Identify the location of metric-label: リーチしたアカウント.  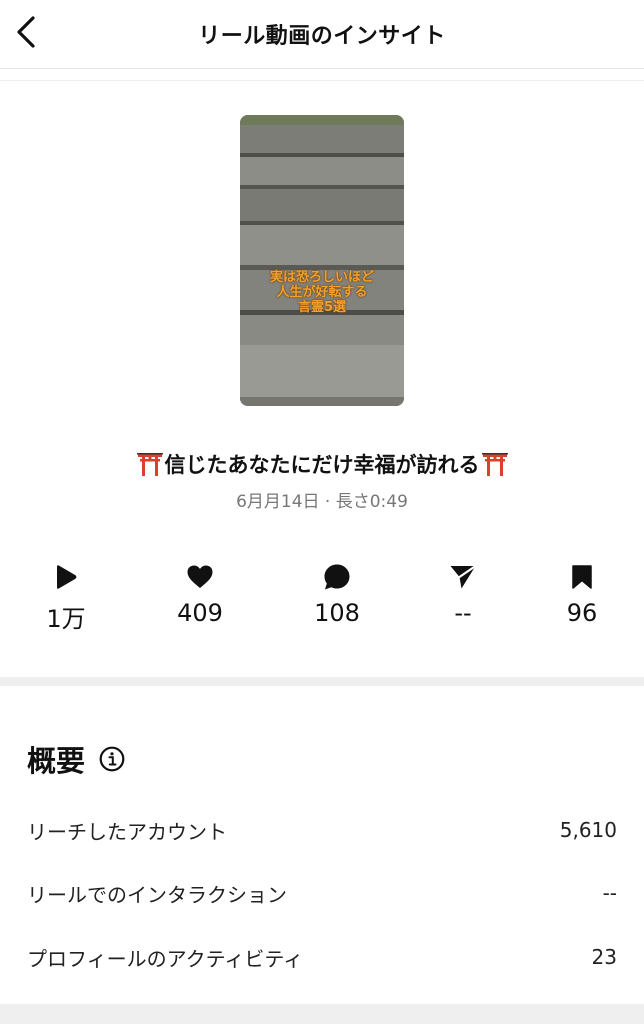
(127, 831).